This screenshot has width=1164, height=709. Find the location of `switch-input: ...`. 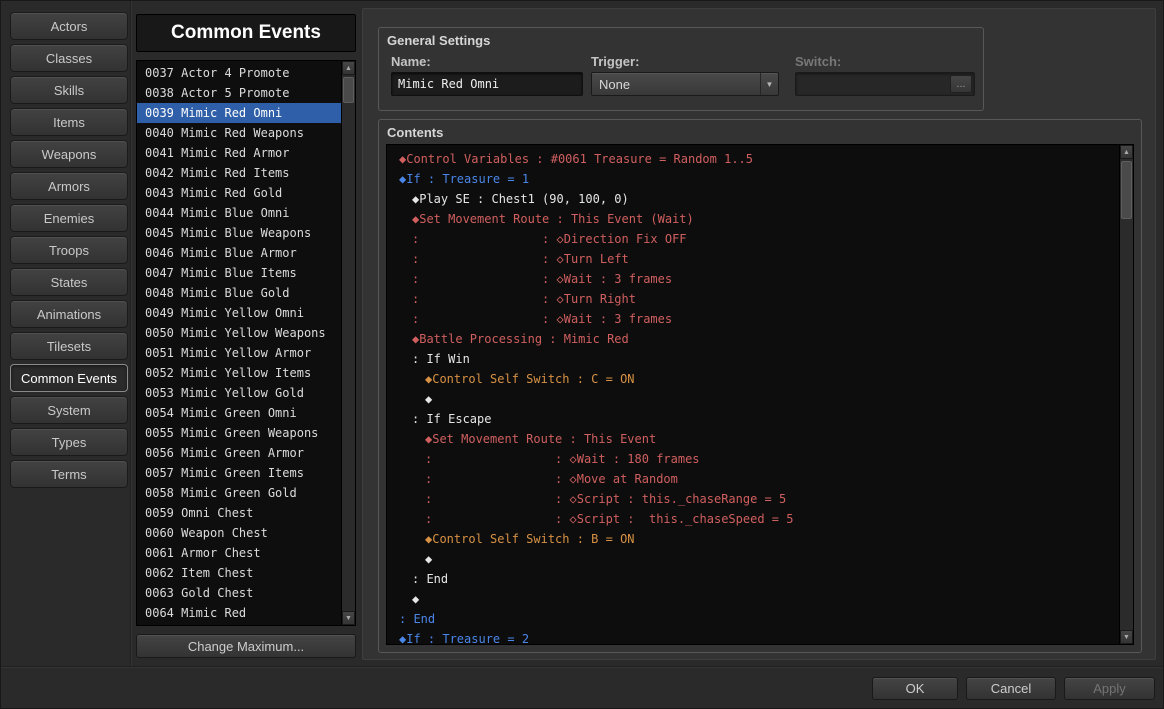

switch-input: ... is located at coordinates (885, 84).